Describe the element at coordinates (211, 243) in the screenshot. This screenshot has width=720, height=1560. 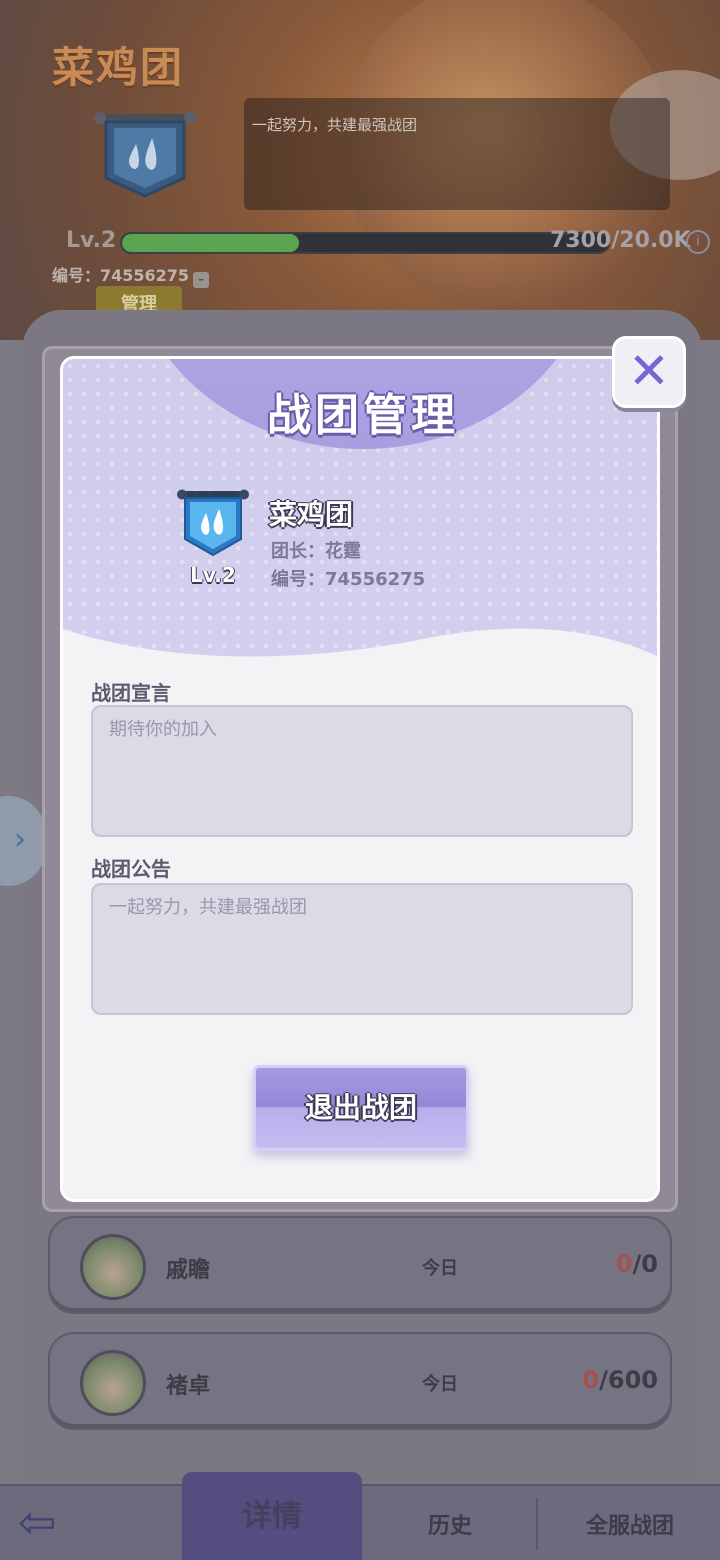
I see `guild-xp-fill` at that location.